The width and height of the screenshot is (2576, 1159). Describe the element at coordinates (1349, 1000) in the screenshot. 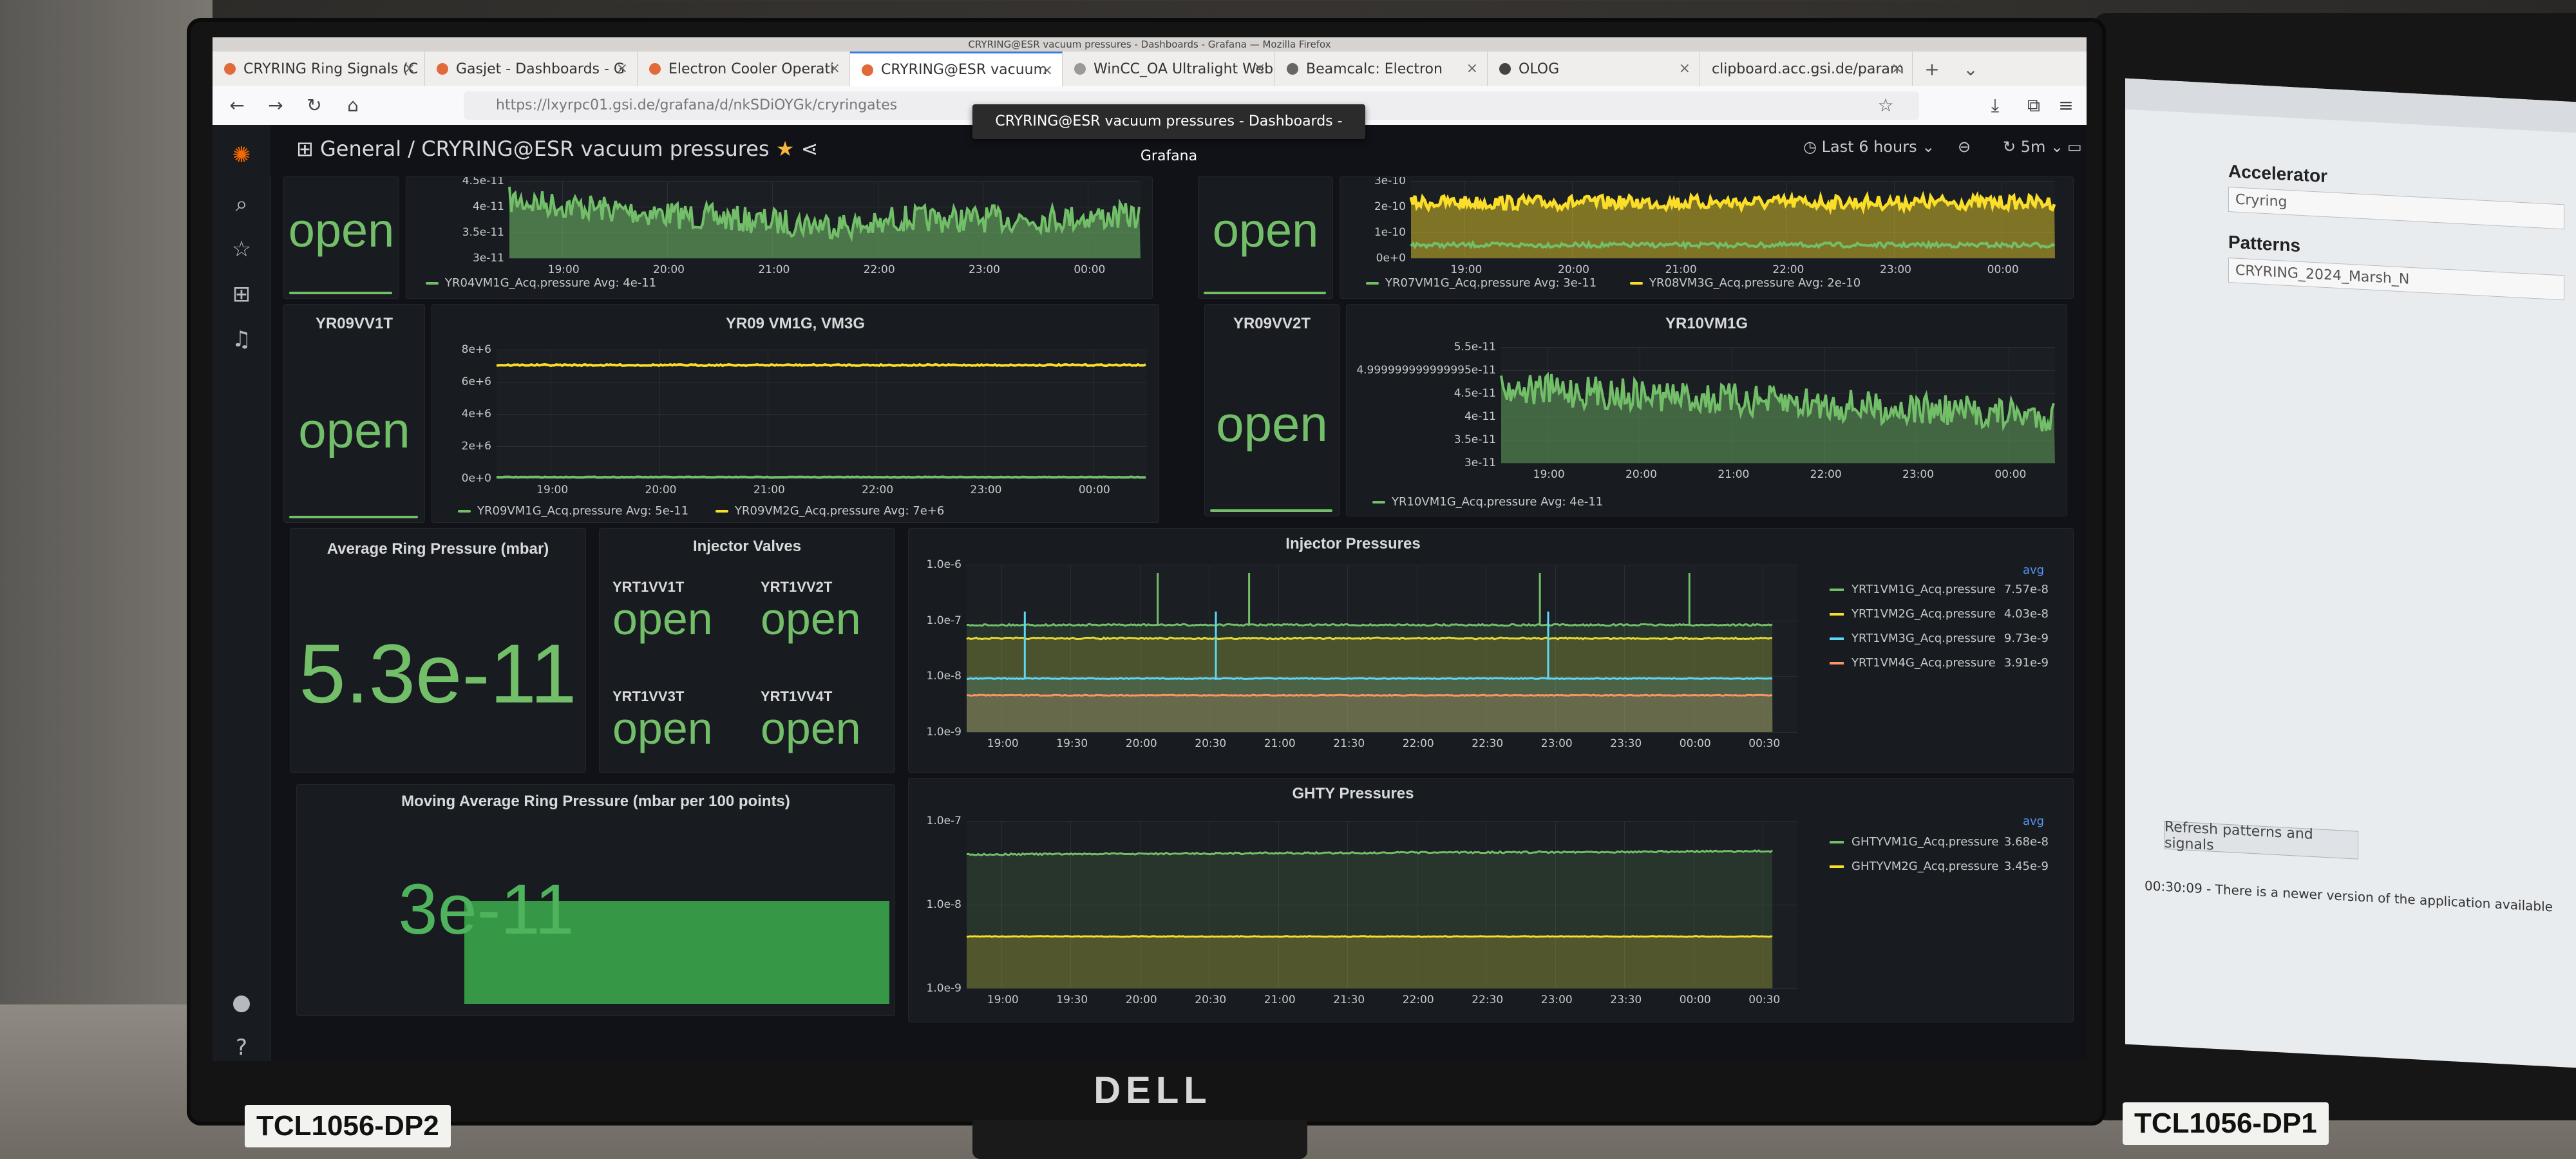

I see `x-tick-label: 21:30` at that location.